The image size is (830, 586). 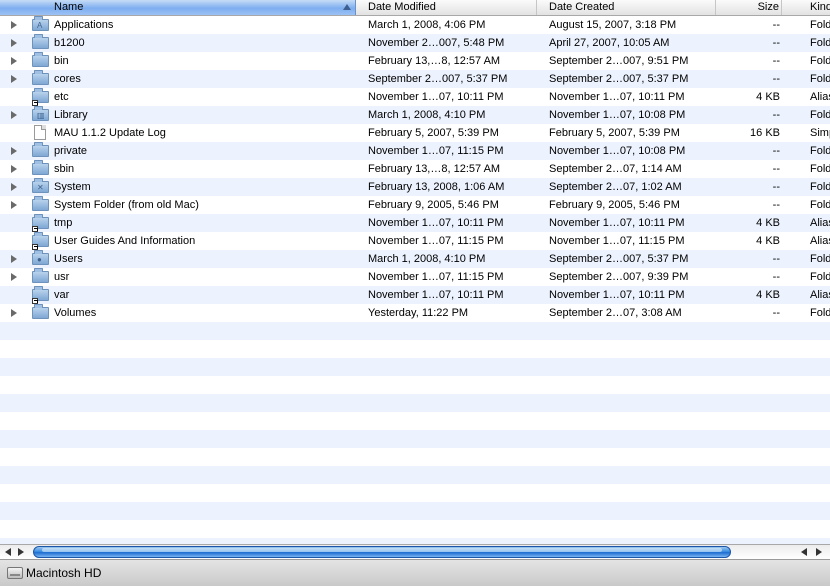 I want to click on date-modified: February 13, 2008, 1:06 AM, so click(x=436, y=187).